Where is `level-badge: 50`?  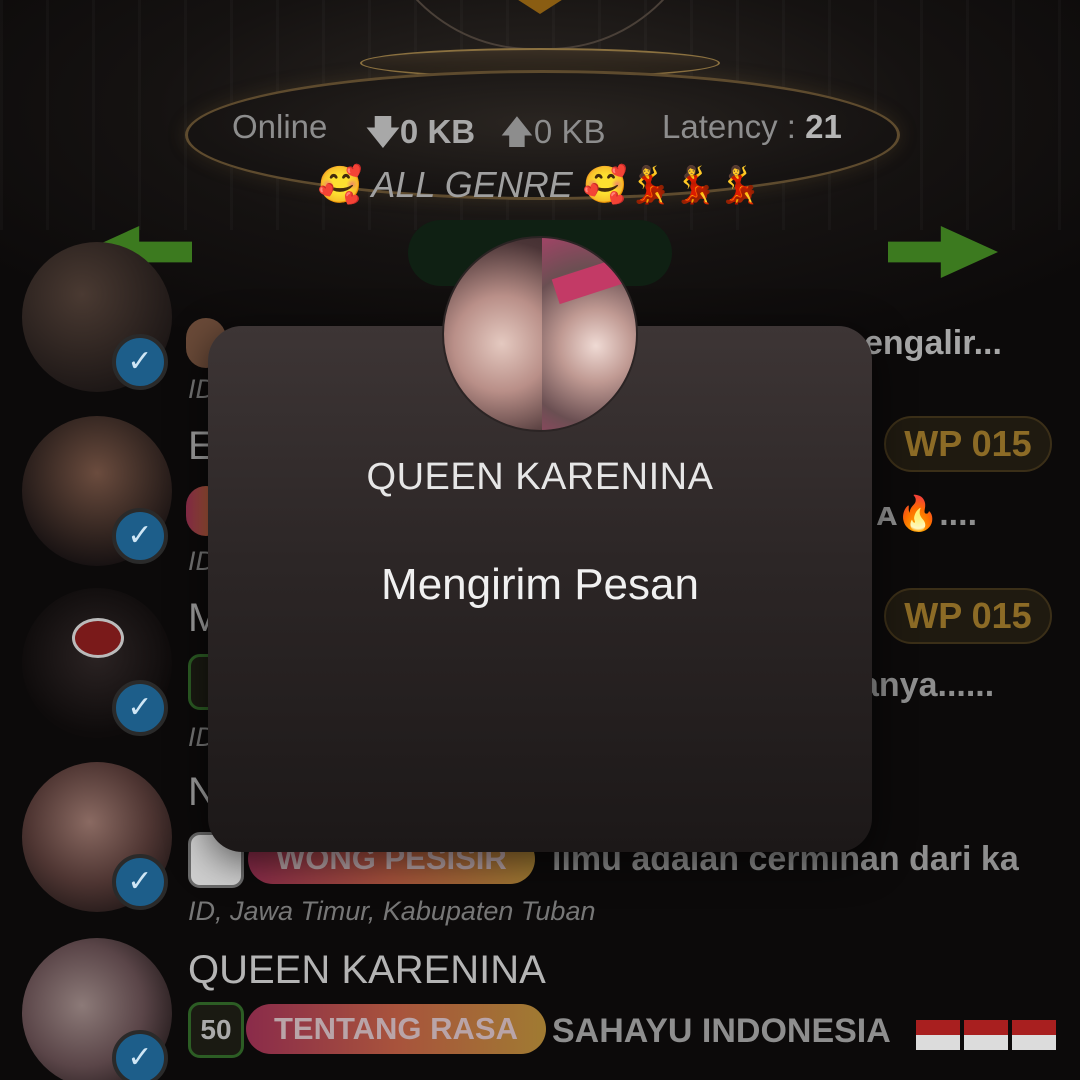 level-badge: 50 is located at coordinates (216, 1030).